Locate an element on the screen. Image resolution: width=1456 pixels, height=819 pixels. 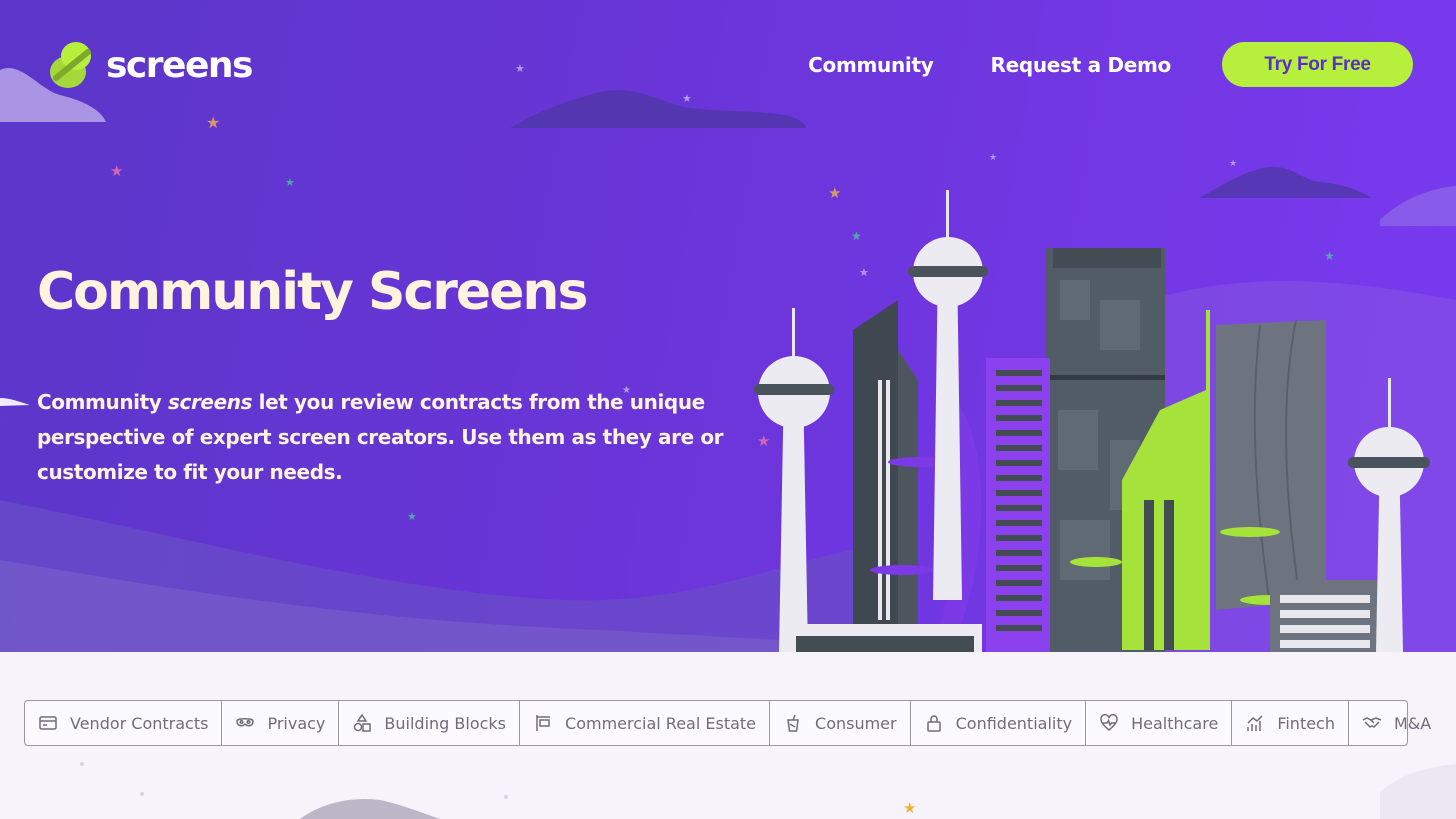
top-nav: Community Request a Demo Try For Free is located at coordinates (1110, 64).